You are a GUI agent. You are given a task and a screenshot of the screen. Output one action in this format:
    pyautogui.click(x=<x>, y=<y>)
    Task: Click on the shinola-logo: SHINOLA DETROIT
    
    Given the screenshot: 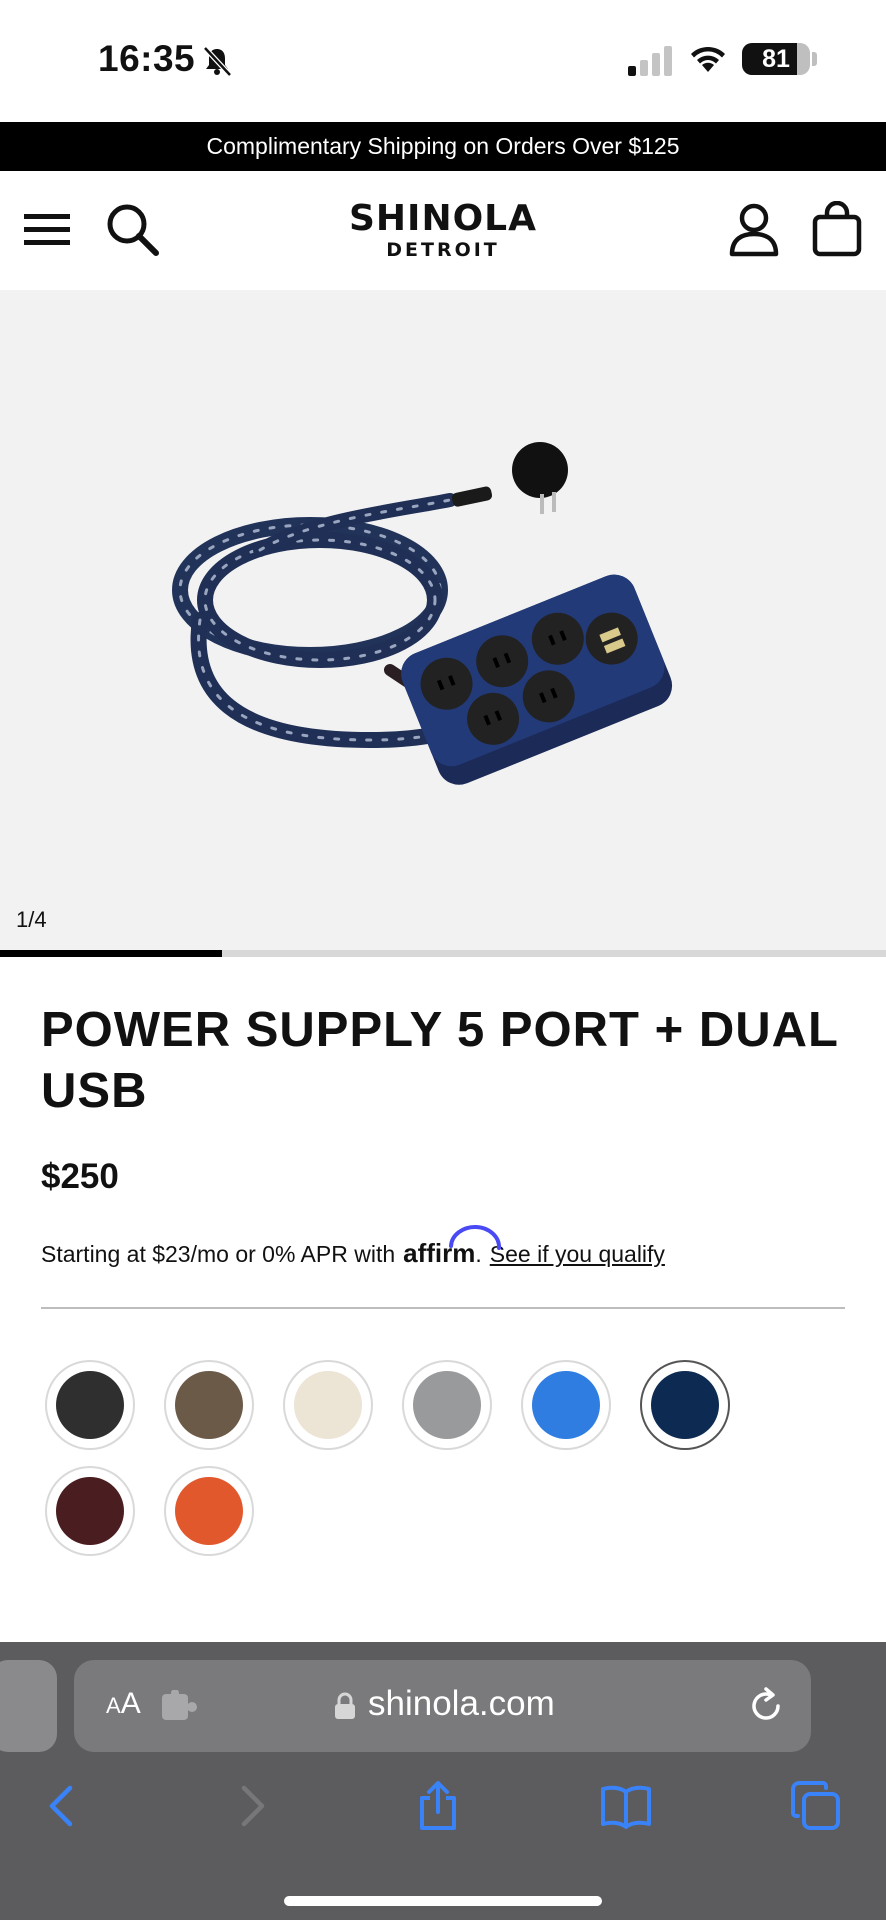 What is the action you would take?
    pyautogui.click(x=443, y=230)
    